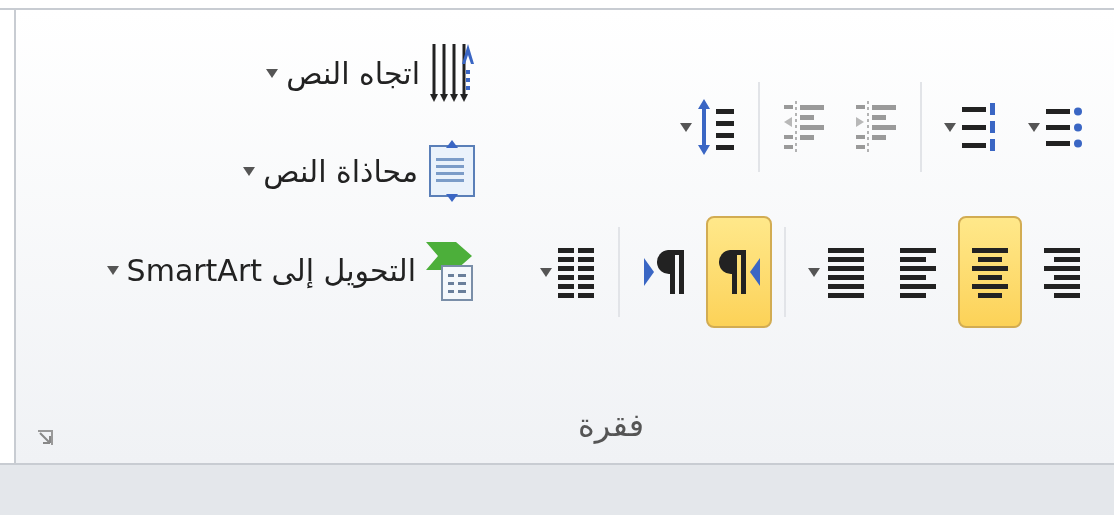  I want to click on align-text-icon, so click(452, 171).